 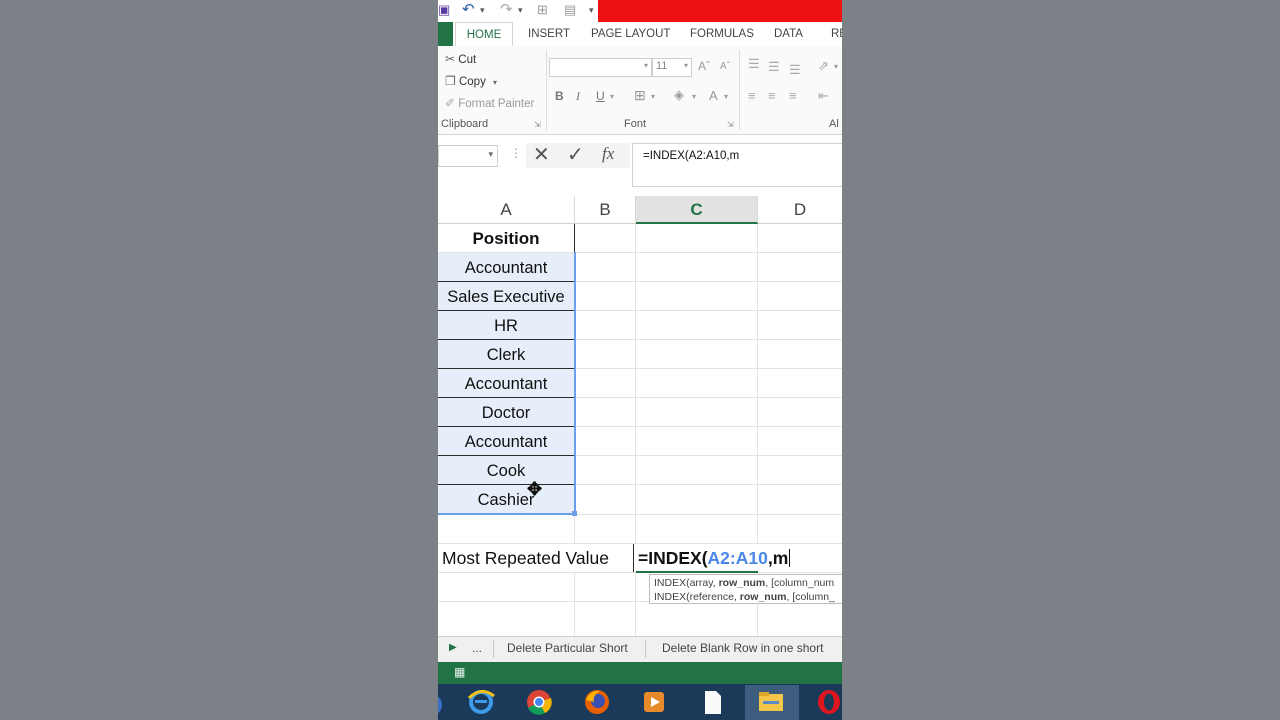 What do you see at coordinates (605, 210) in the screenshot?
I see `column-header-b: B` at bounding box center [605, 210].